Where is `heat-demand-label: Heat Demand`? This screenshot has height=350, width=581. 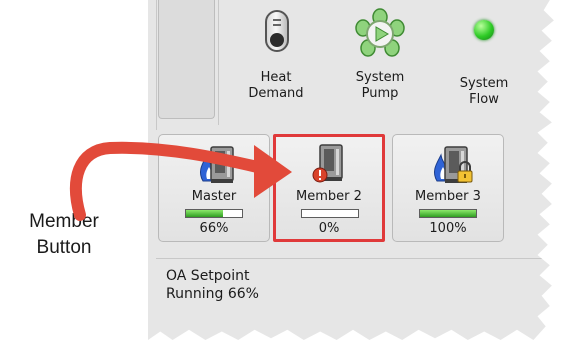 heat-demand-label: Heat Demand is located at coordinates (276, 85).